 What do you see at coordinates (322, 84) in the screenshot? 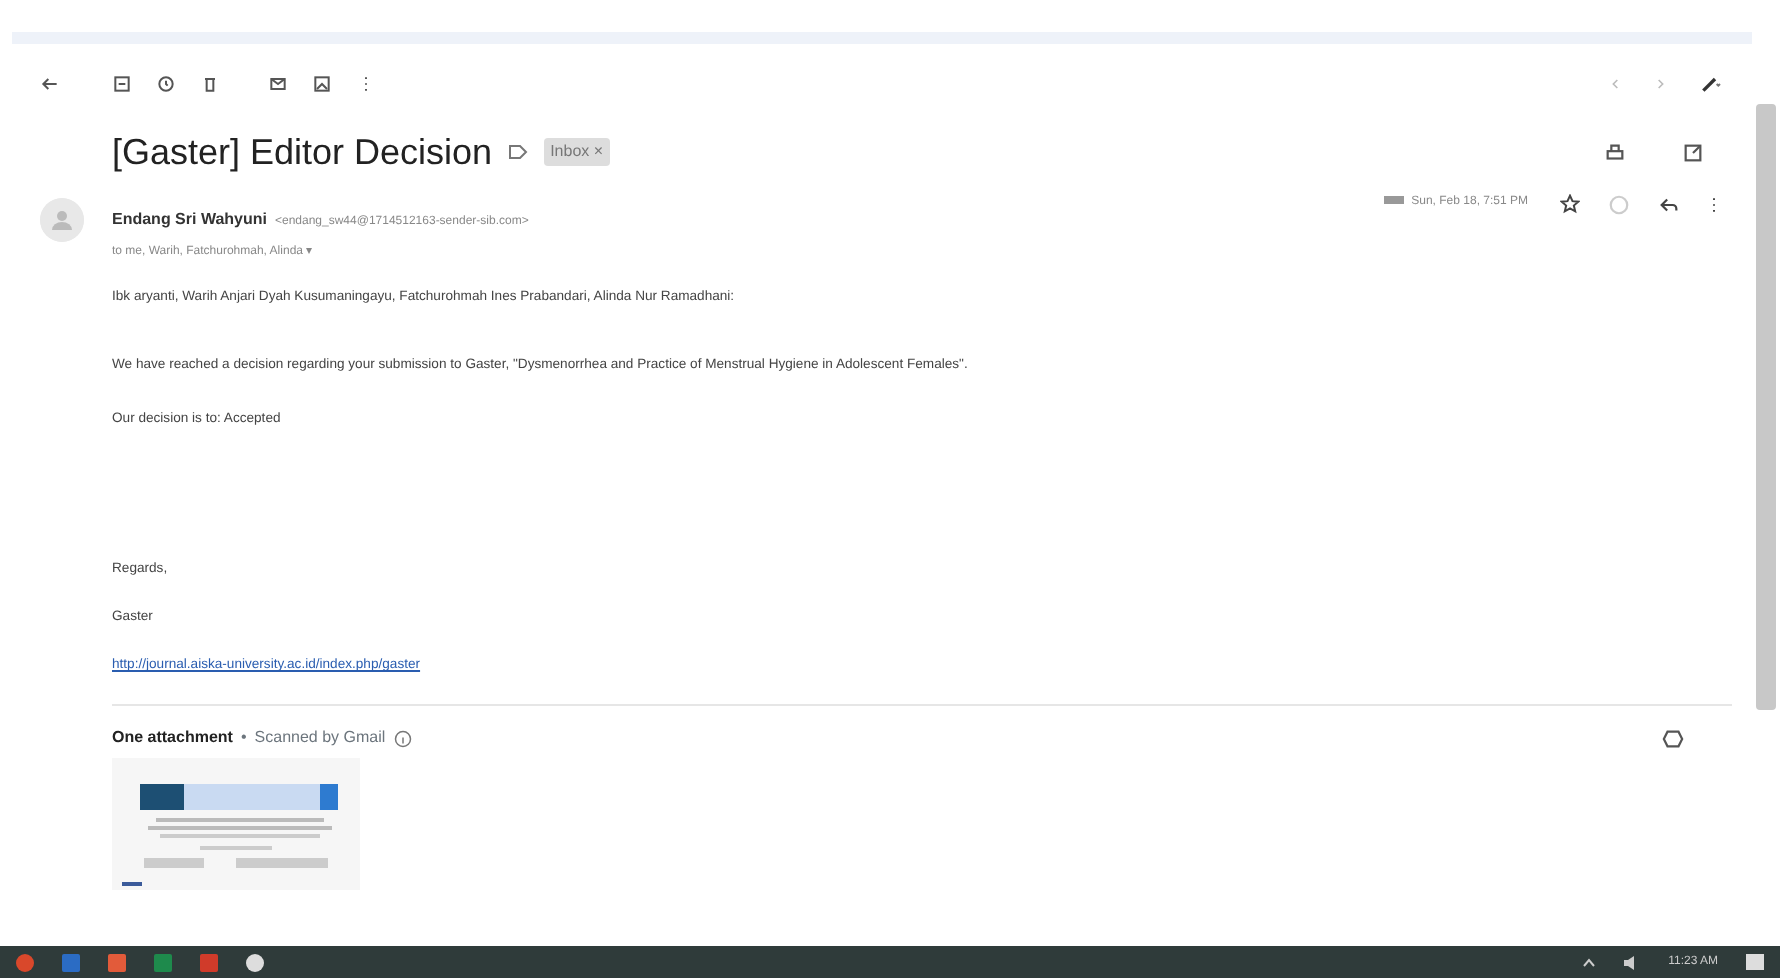
I see `image-icon` at bounding box center [322, 84].